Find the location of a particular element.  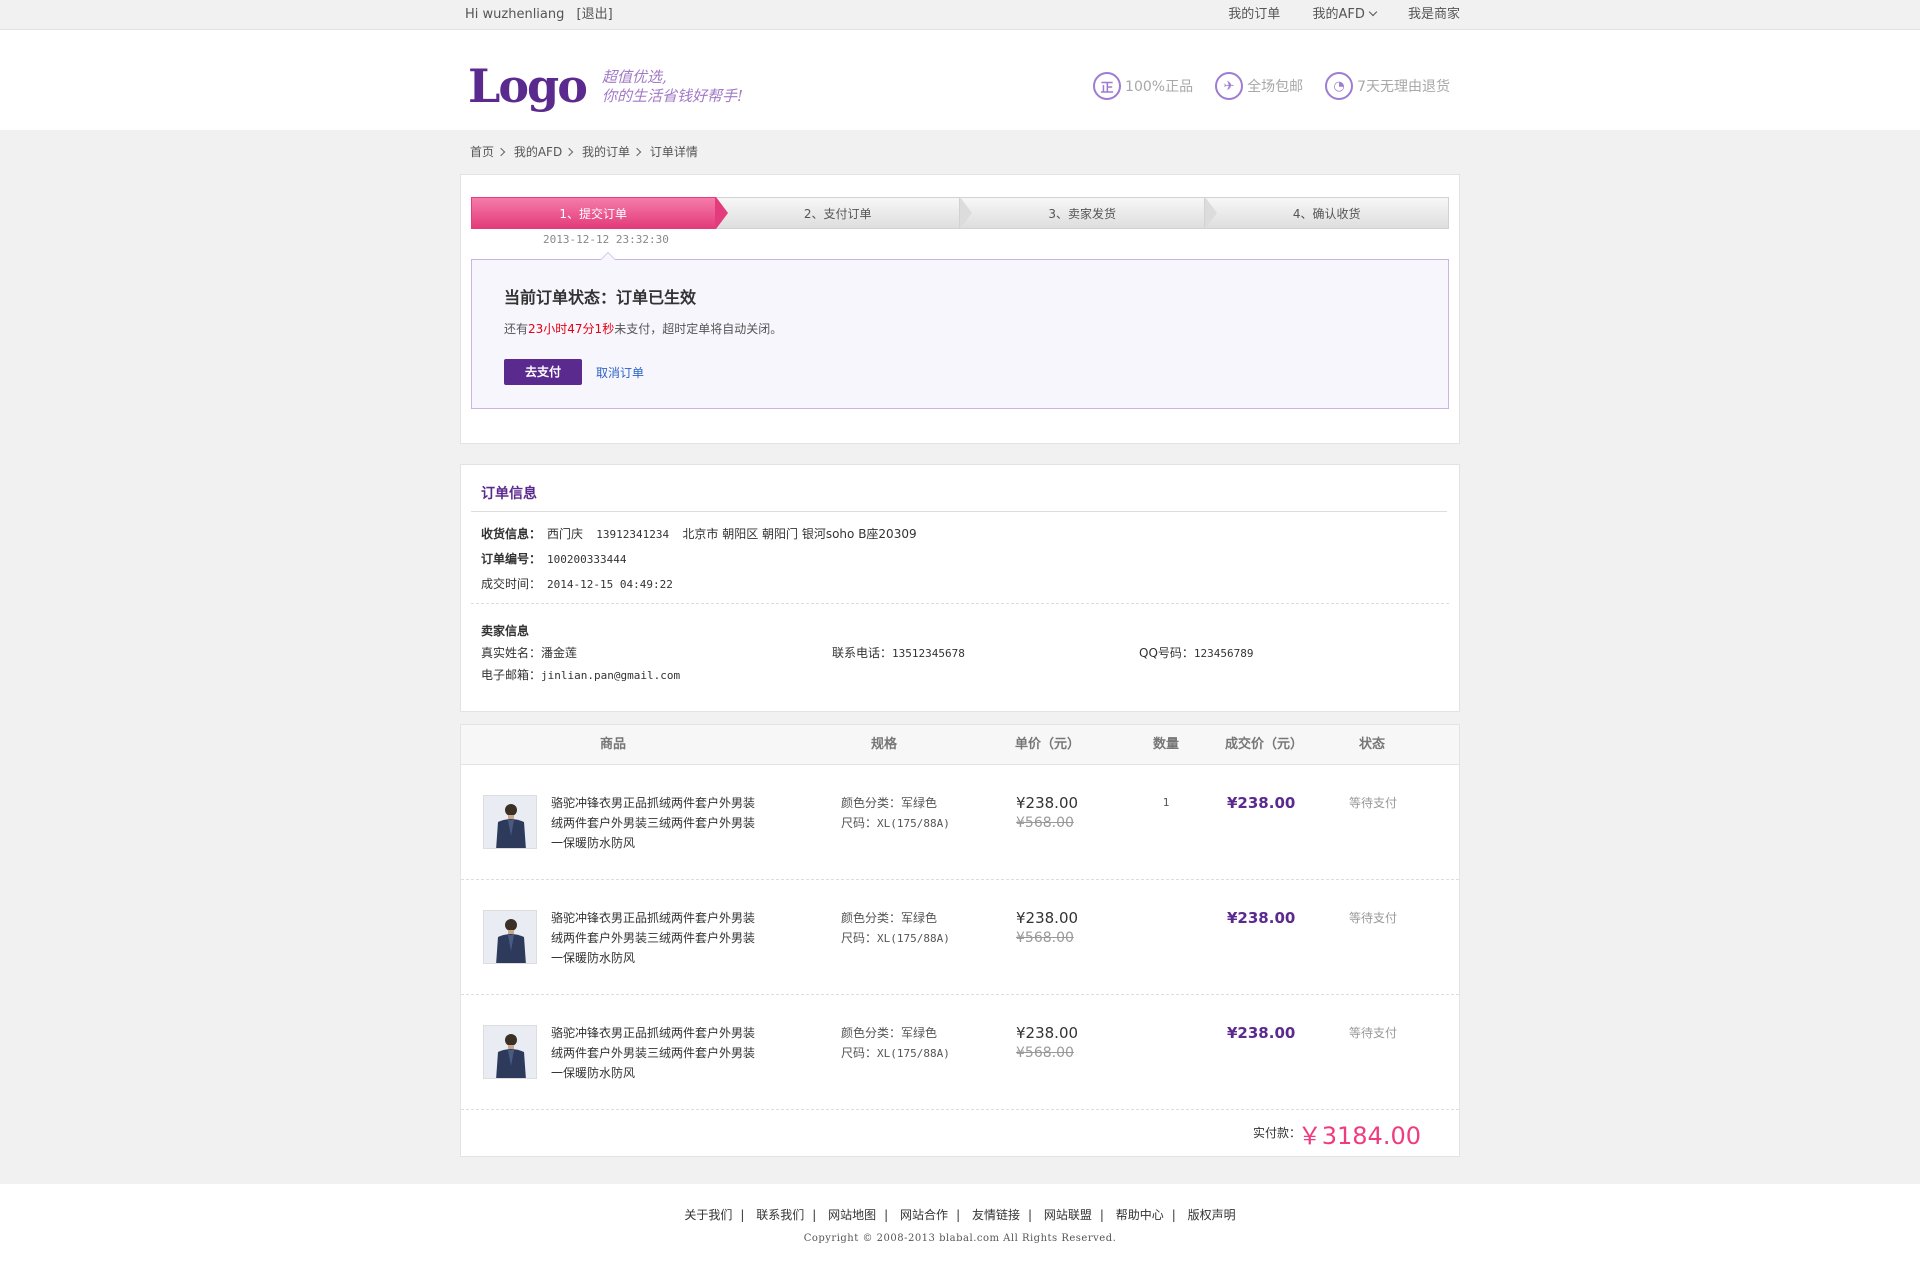

breadcrumb-home: 首页 is located at coordinates (482, 152).